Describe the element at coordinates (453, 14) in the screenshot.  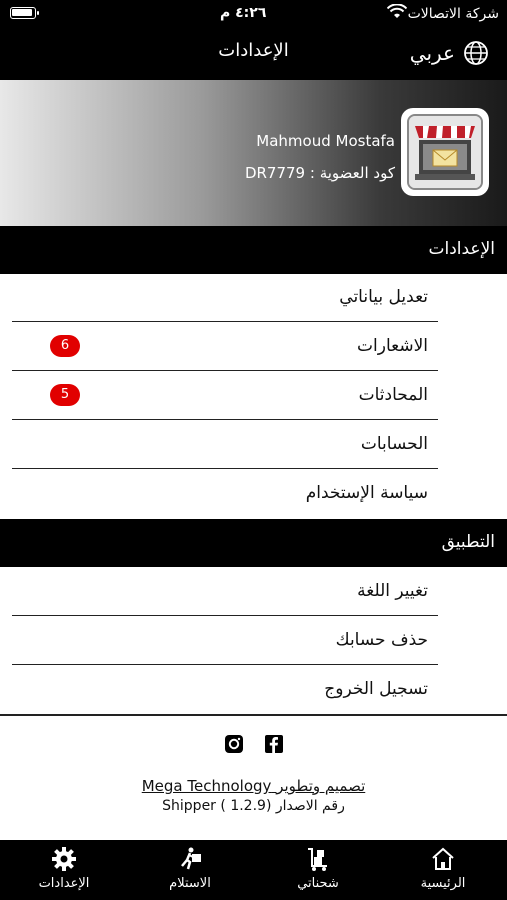
I see `carrier-name: شركة الاتصالات` at that location.